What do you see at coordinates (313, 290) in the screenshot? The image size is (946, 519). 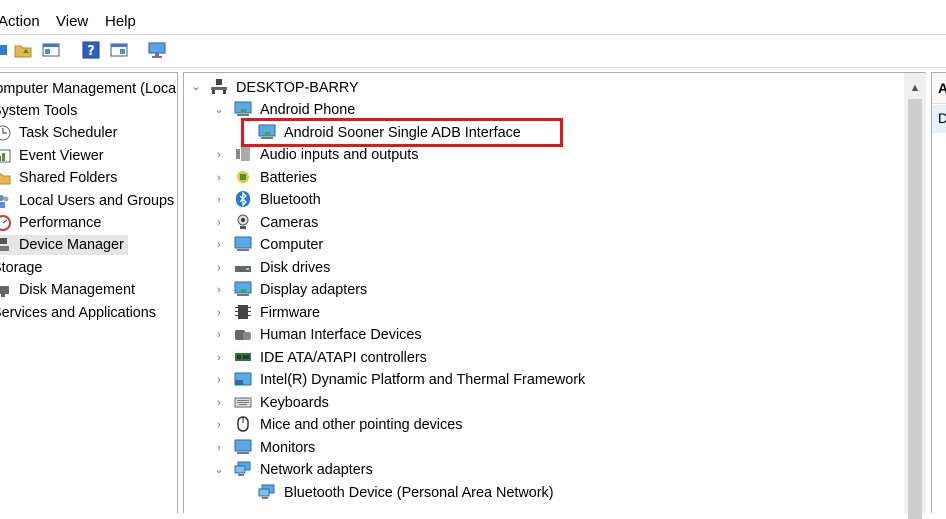 I see `category-item: Display adapters` at bounding box center [313, 290].